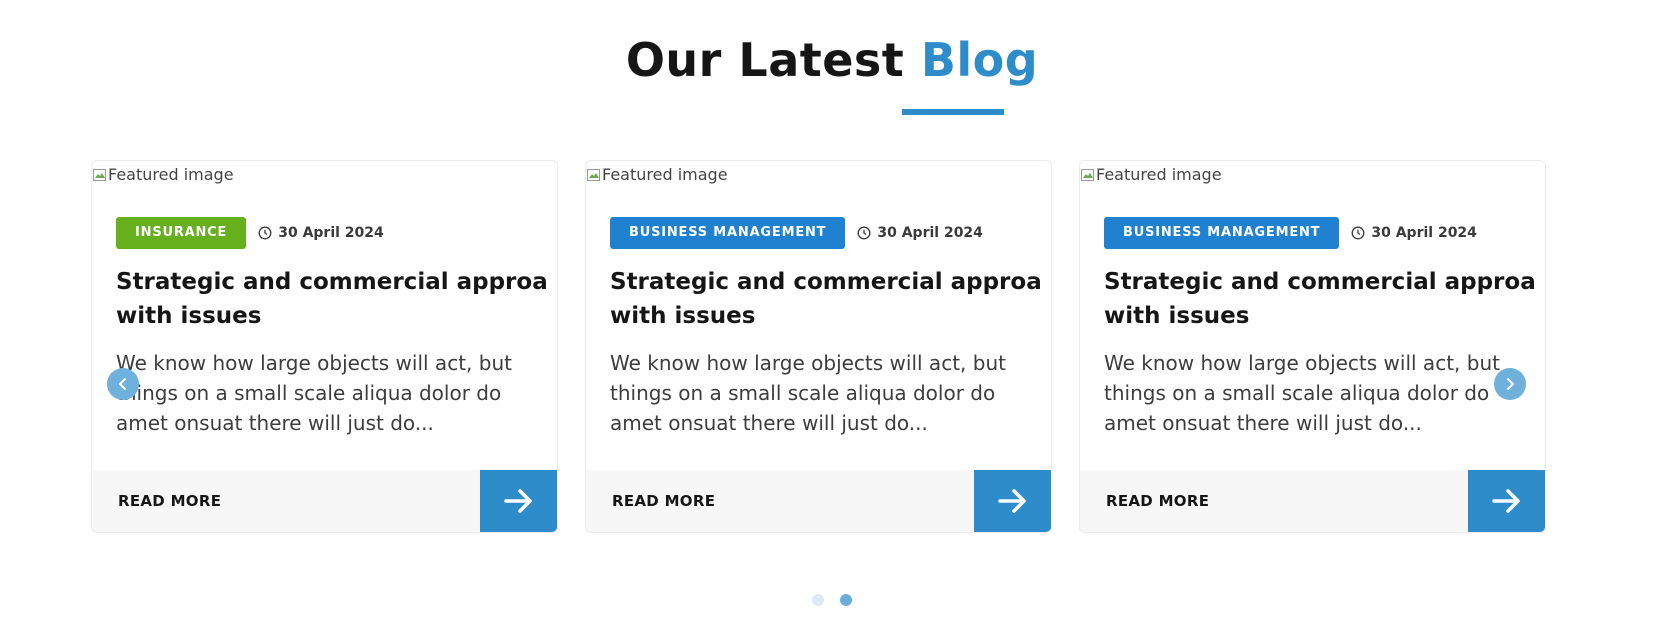 This screenshot has width=1664, height=640. I want to click on carousel-prev-button, so click(123, 384).